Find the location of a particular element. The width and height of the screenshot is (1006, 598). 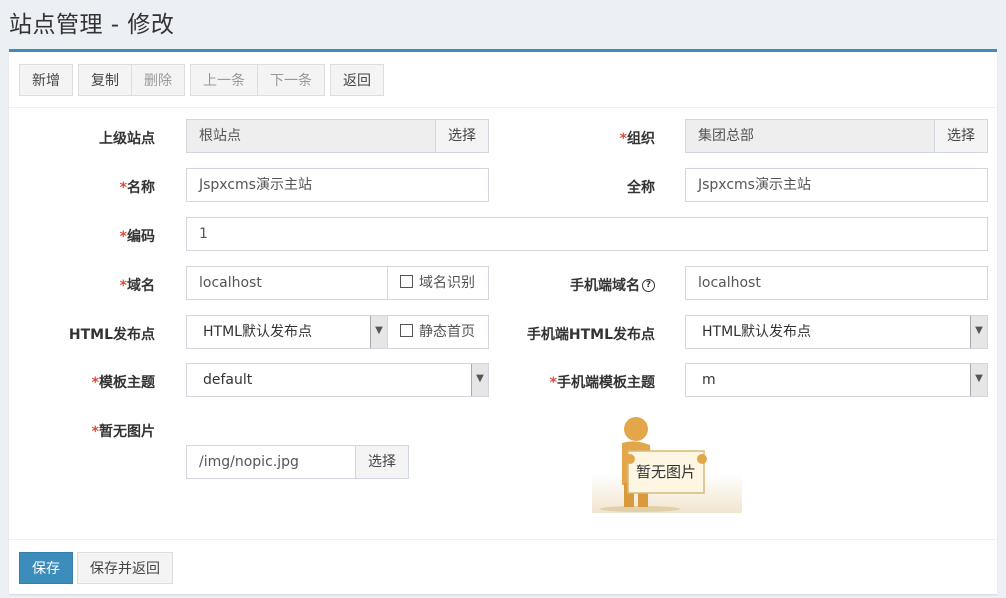

copy-button: 复制 is located at coordinates (105, 80).